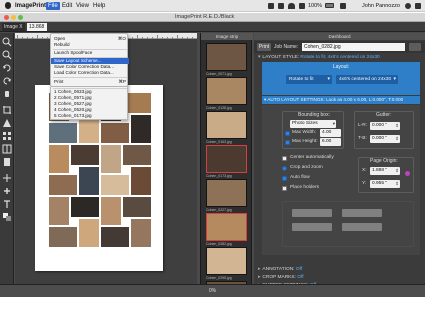  What do you see at coordinates (7, 110) in the screenshot?
I see `crop-tool-icon` at bounding box center [7, 110].